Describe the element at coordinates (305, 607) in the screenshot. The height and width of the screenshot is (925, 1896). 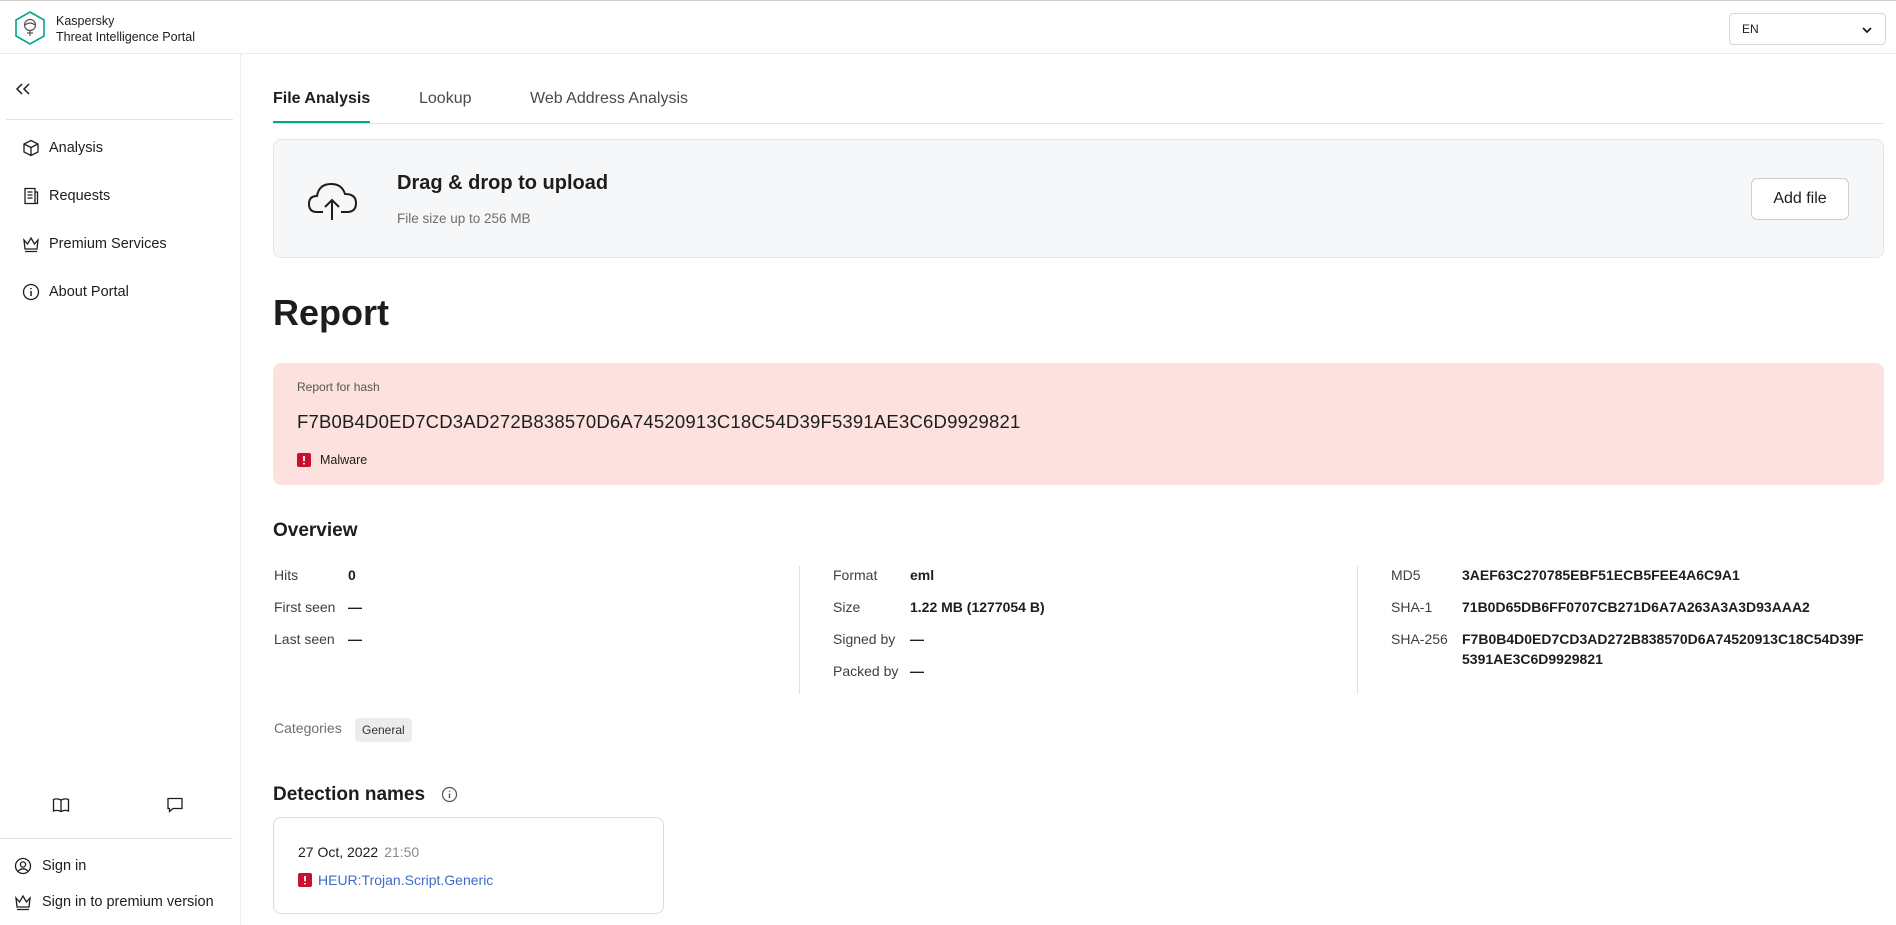
I see `first-seen-label: First seen` at that location.